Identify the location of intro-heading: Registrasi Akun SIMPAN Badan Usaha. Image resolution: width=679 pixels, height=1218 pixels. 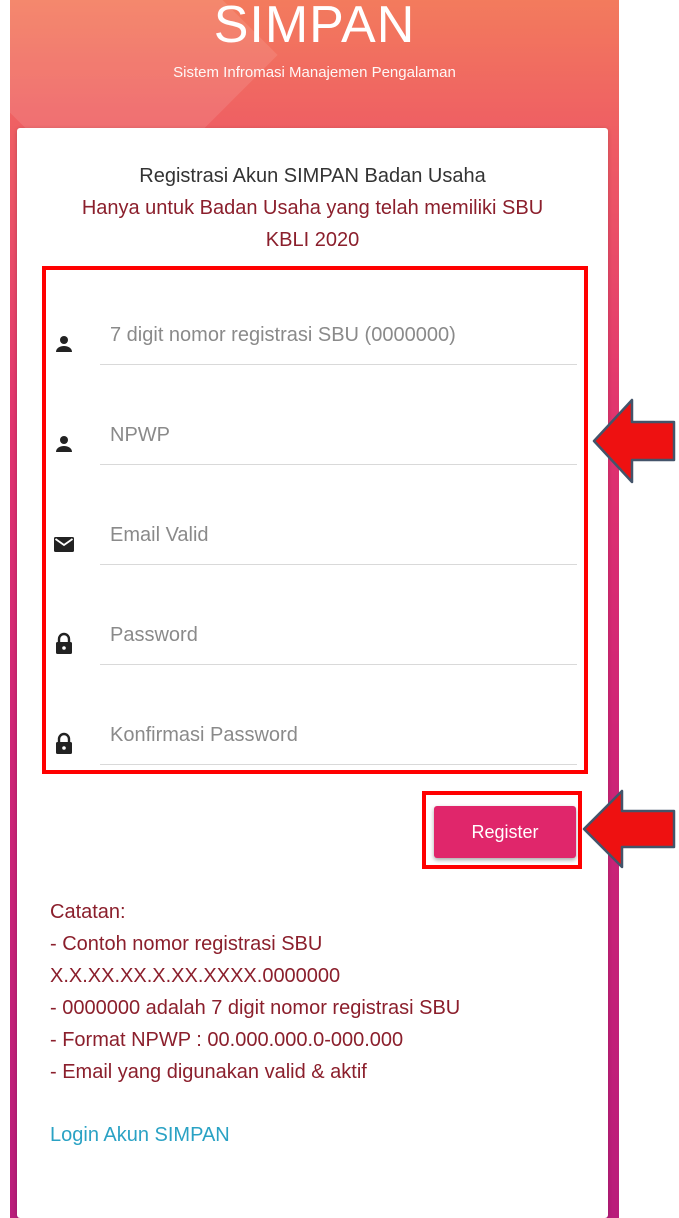
(312, 176).